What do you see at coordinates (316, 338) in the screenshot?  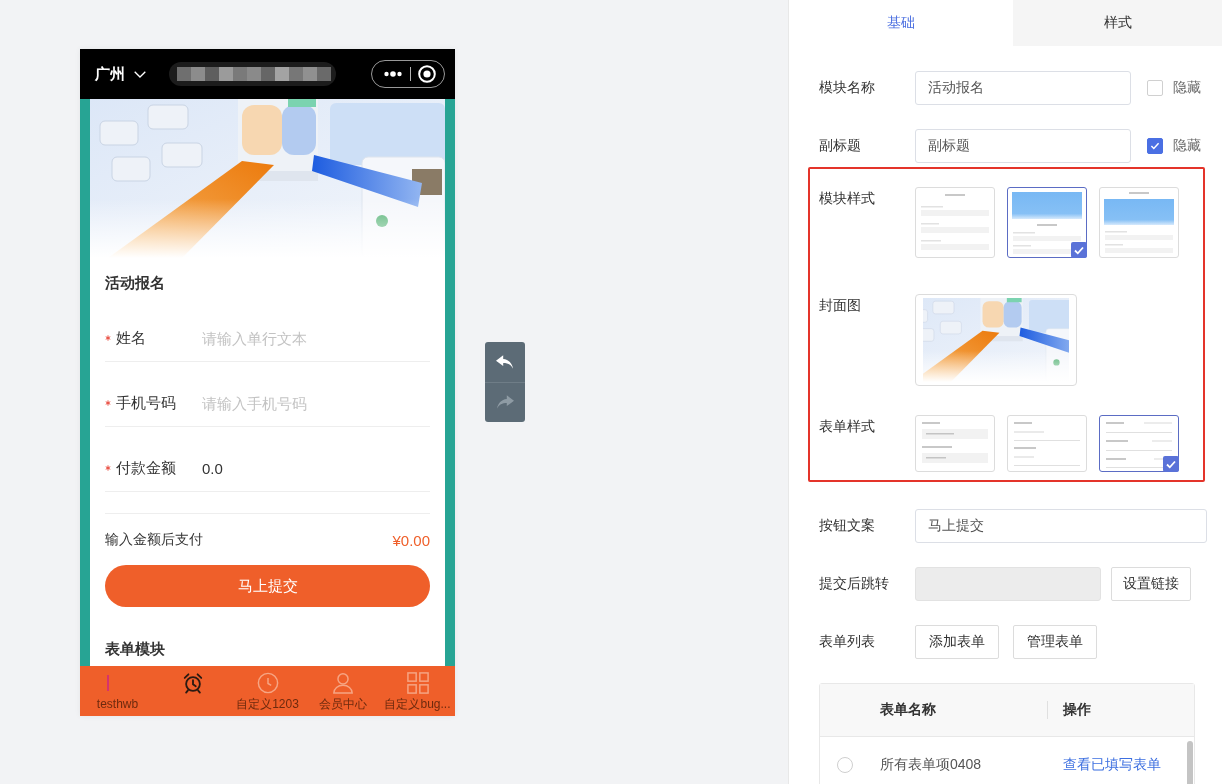 I see `text-input: 请输入单行文本` at bounding box center [316, 338].